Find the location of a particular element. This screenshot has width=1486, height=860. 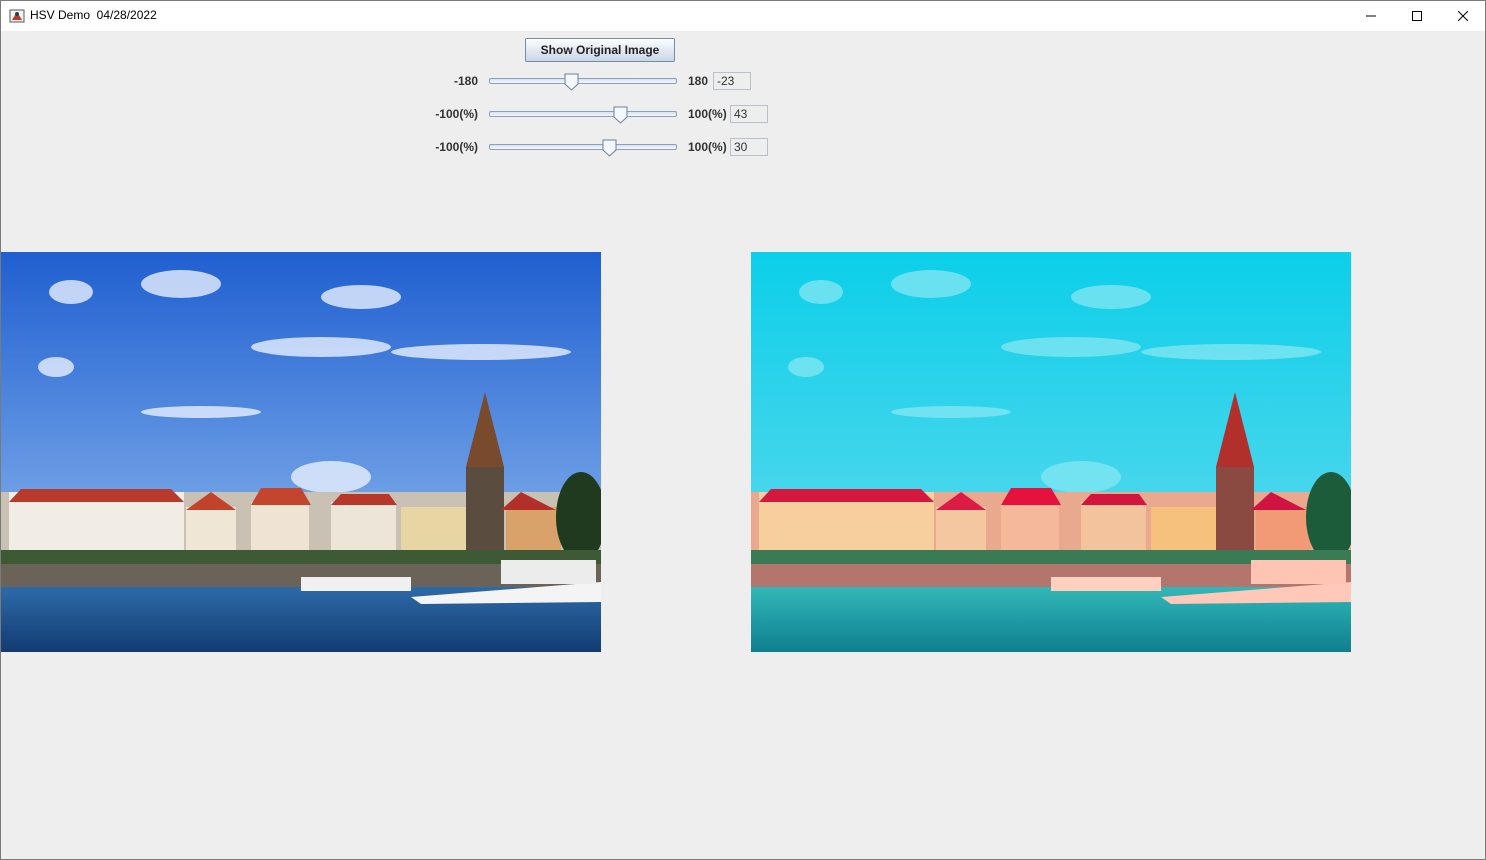

minimize-button is located at coordinates (1371, 16).